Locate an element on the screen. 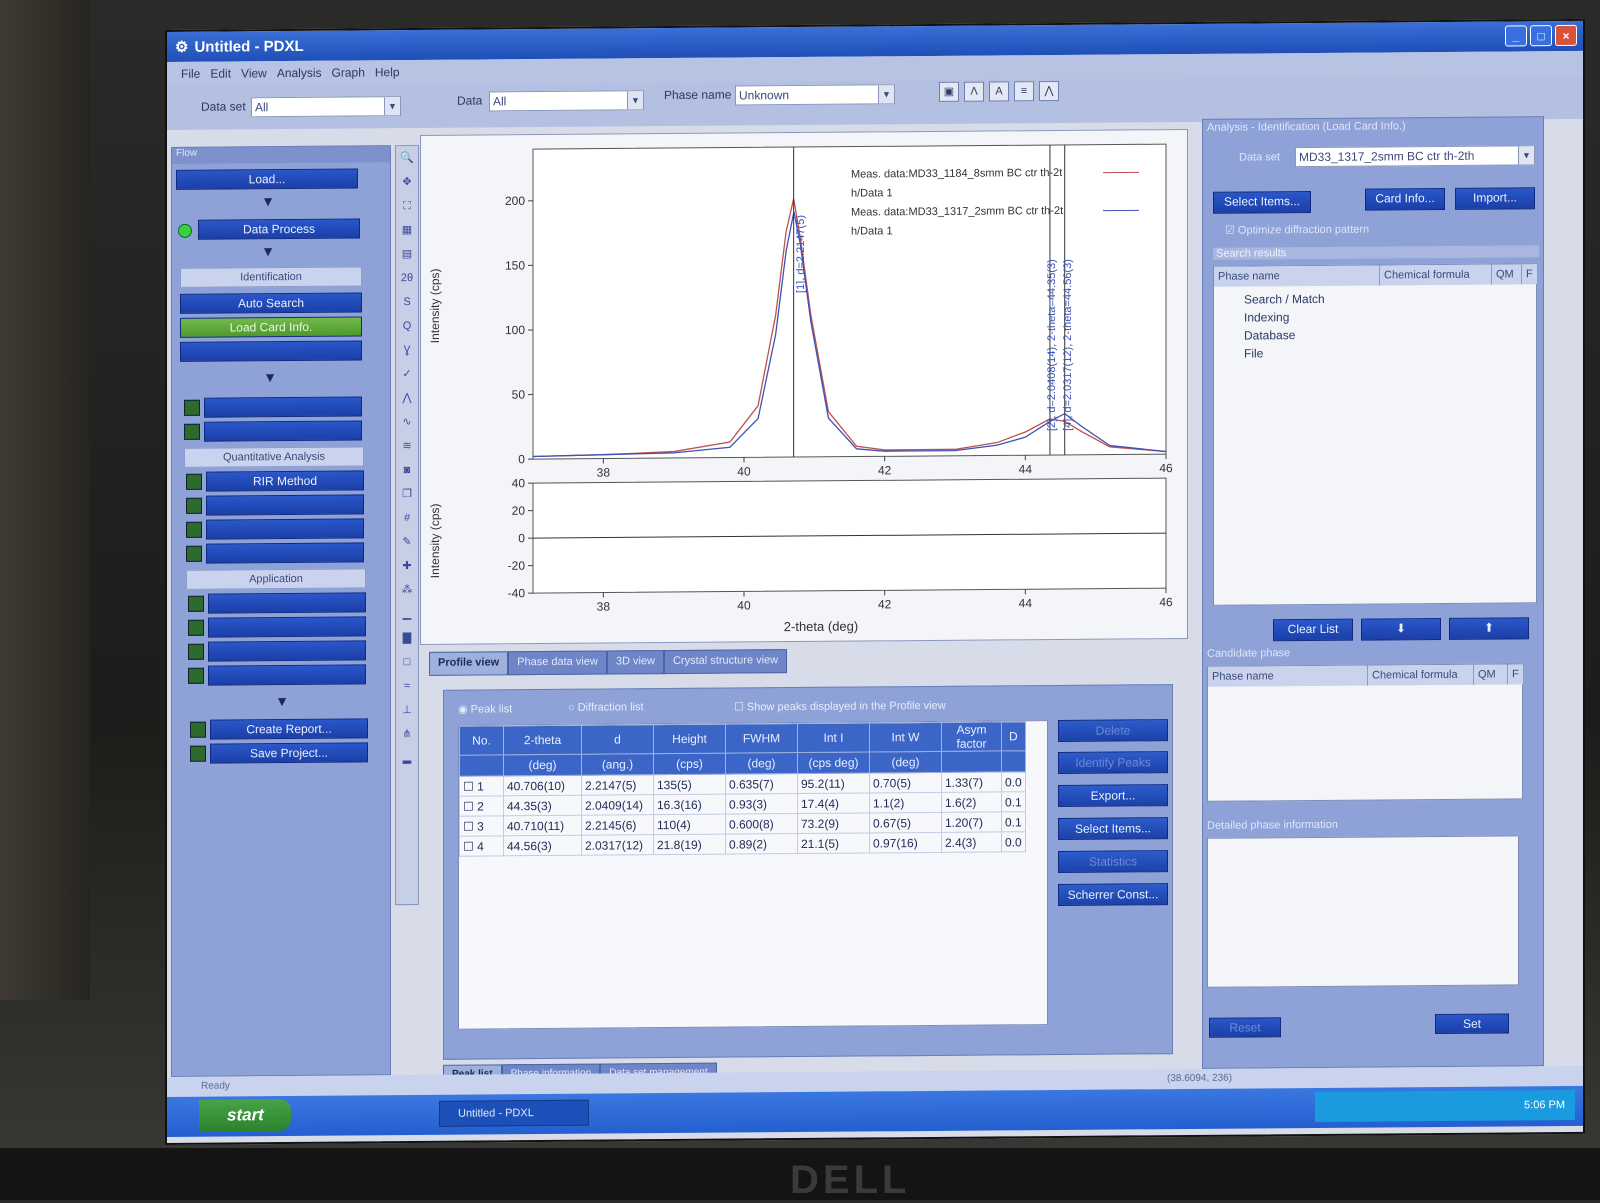  multi-icon: ⁂ is located at coordinates (407, 590).